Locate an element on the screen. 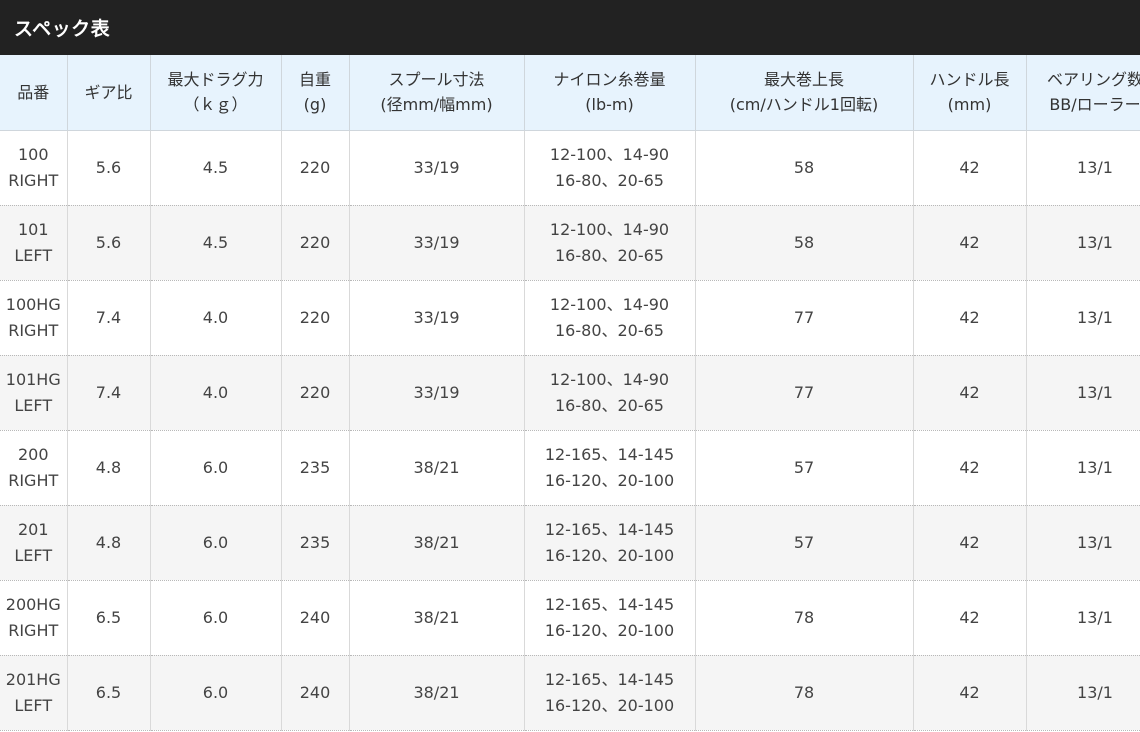 Image resolution: width=1140 pixels, height=732 pixels. cell-line: スプール寸法 is located at coordinates (436, 80).